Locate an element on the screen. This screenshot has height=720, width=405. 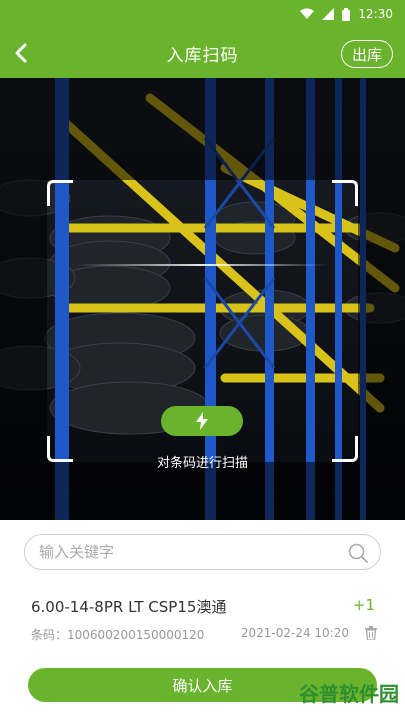
watermark-text: 谷普软件园 is located at coordinates (349, 693).